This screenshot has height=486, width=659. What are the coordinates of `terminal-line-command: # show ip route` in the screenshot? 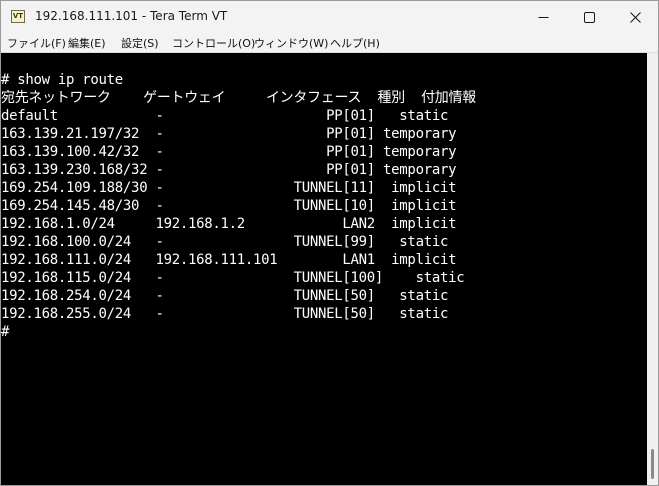 It's located at (62, 80).